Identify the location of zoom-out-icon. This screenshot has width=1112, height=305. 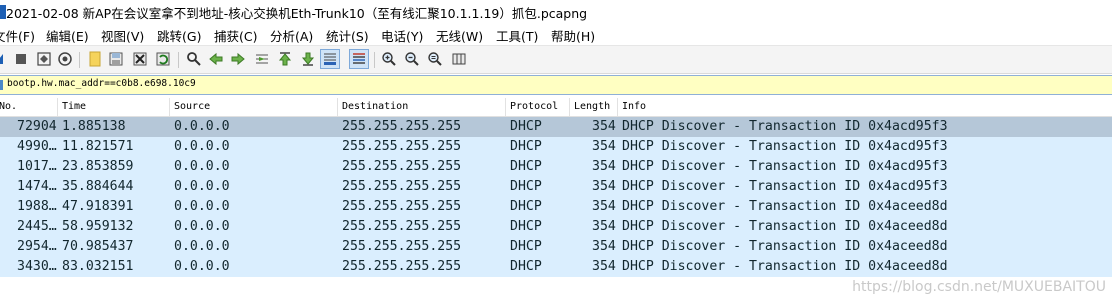
(412, 59).